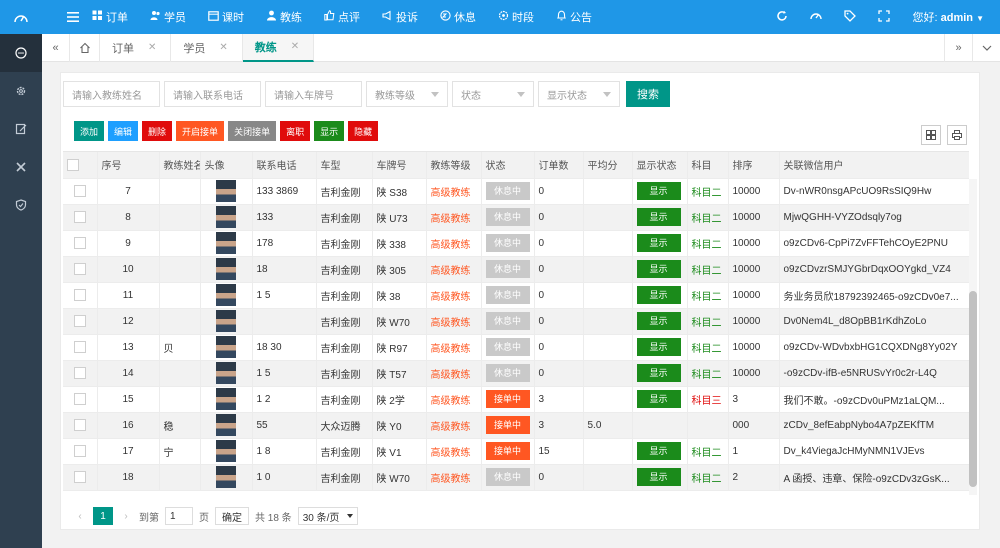  What do you see at coordinates (207, 47) in the screenshot?
I see `tab-1: 学员 ✕` at bounding box center [207, 47].